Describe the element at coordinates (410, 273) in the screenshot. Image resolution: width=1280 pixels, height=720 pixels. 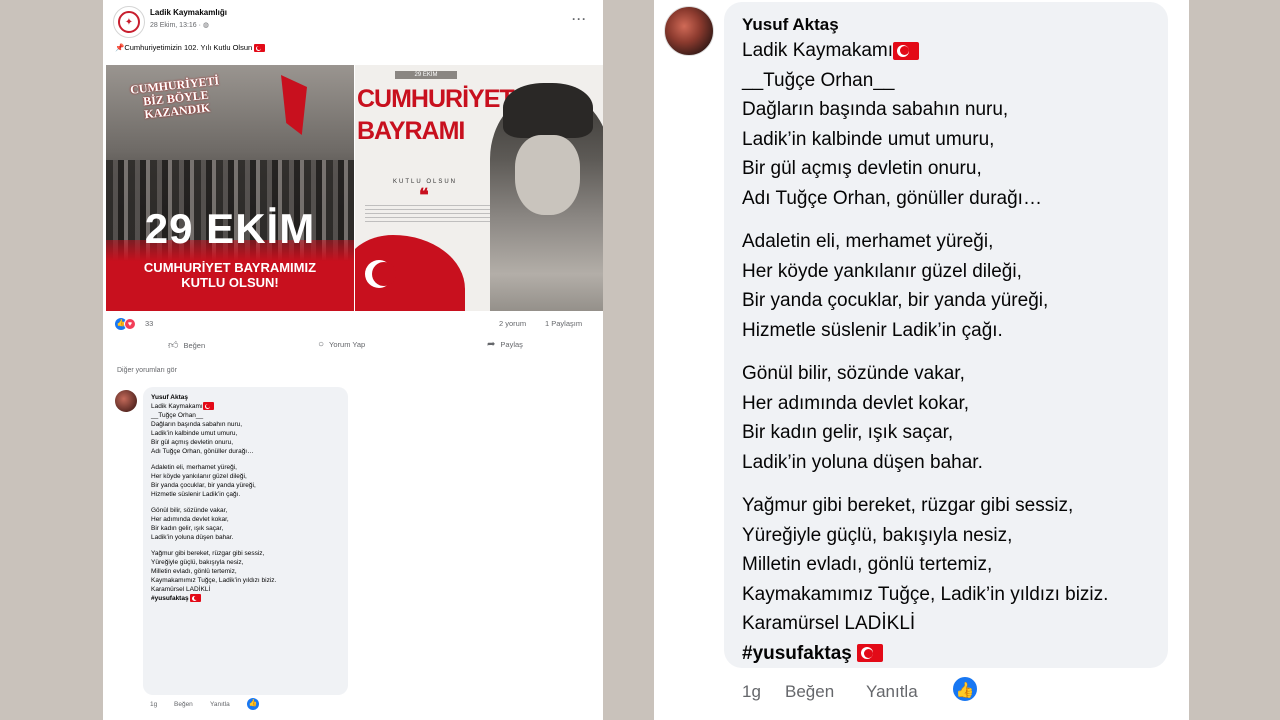
I see `flag-graphic` at that location.